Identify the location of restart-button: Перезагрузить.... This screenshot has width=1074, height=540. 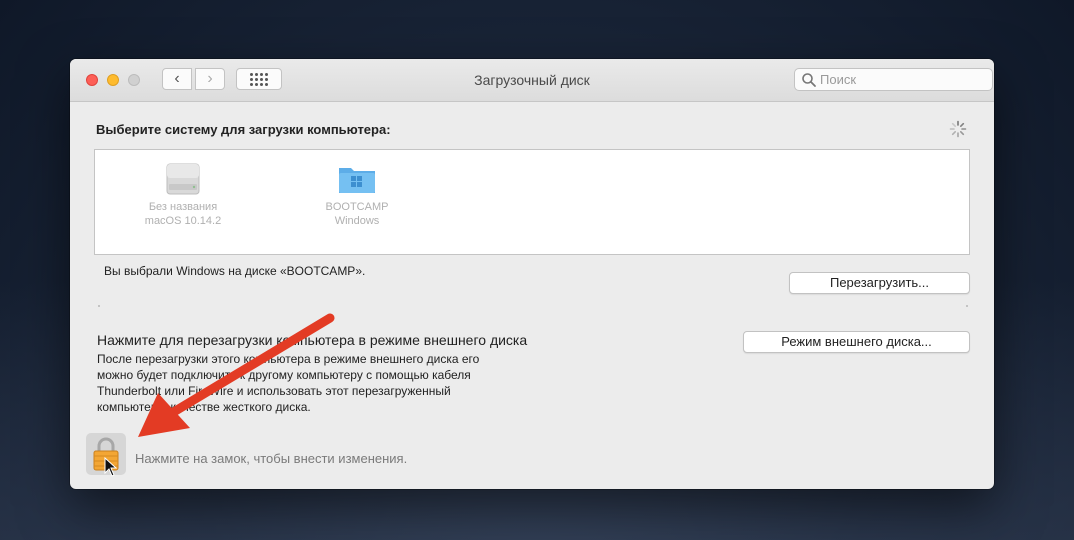
(879, 283).